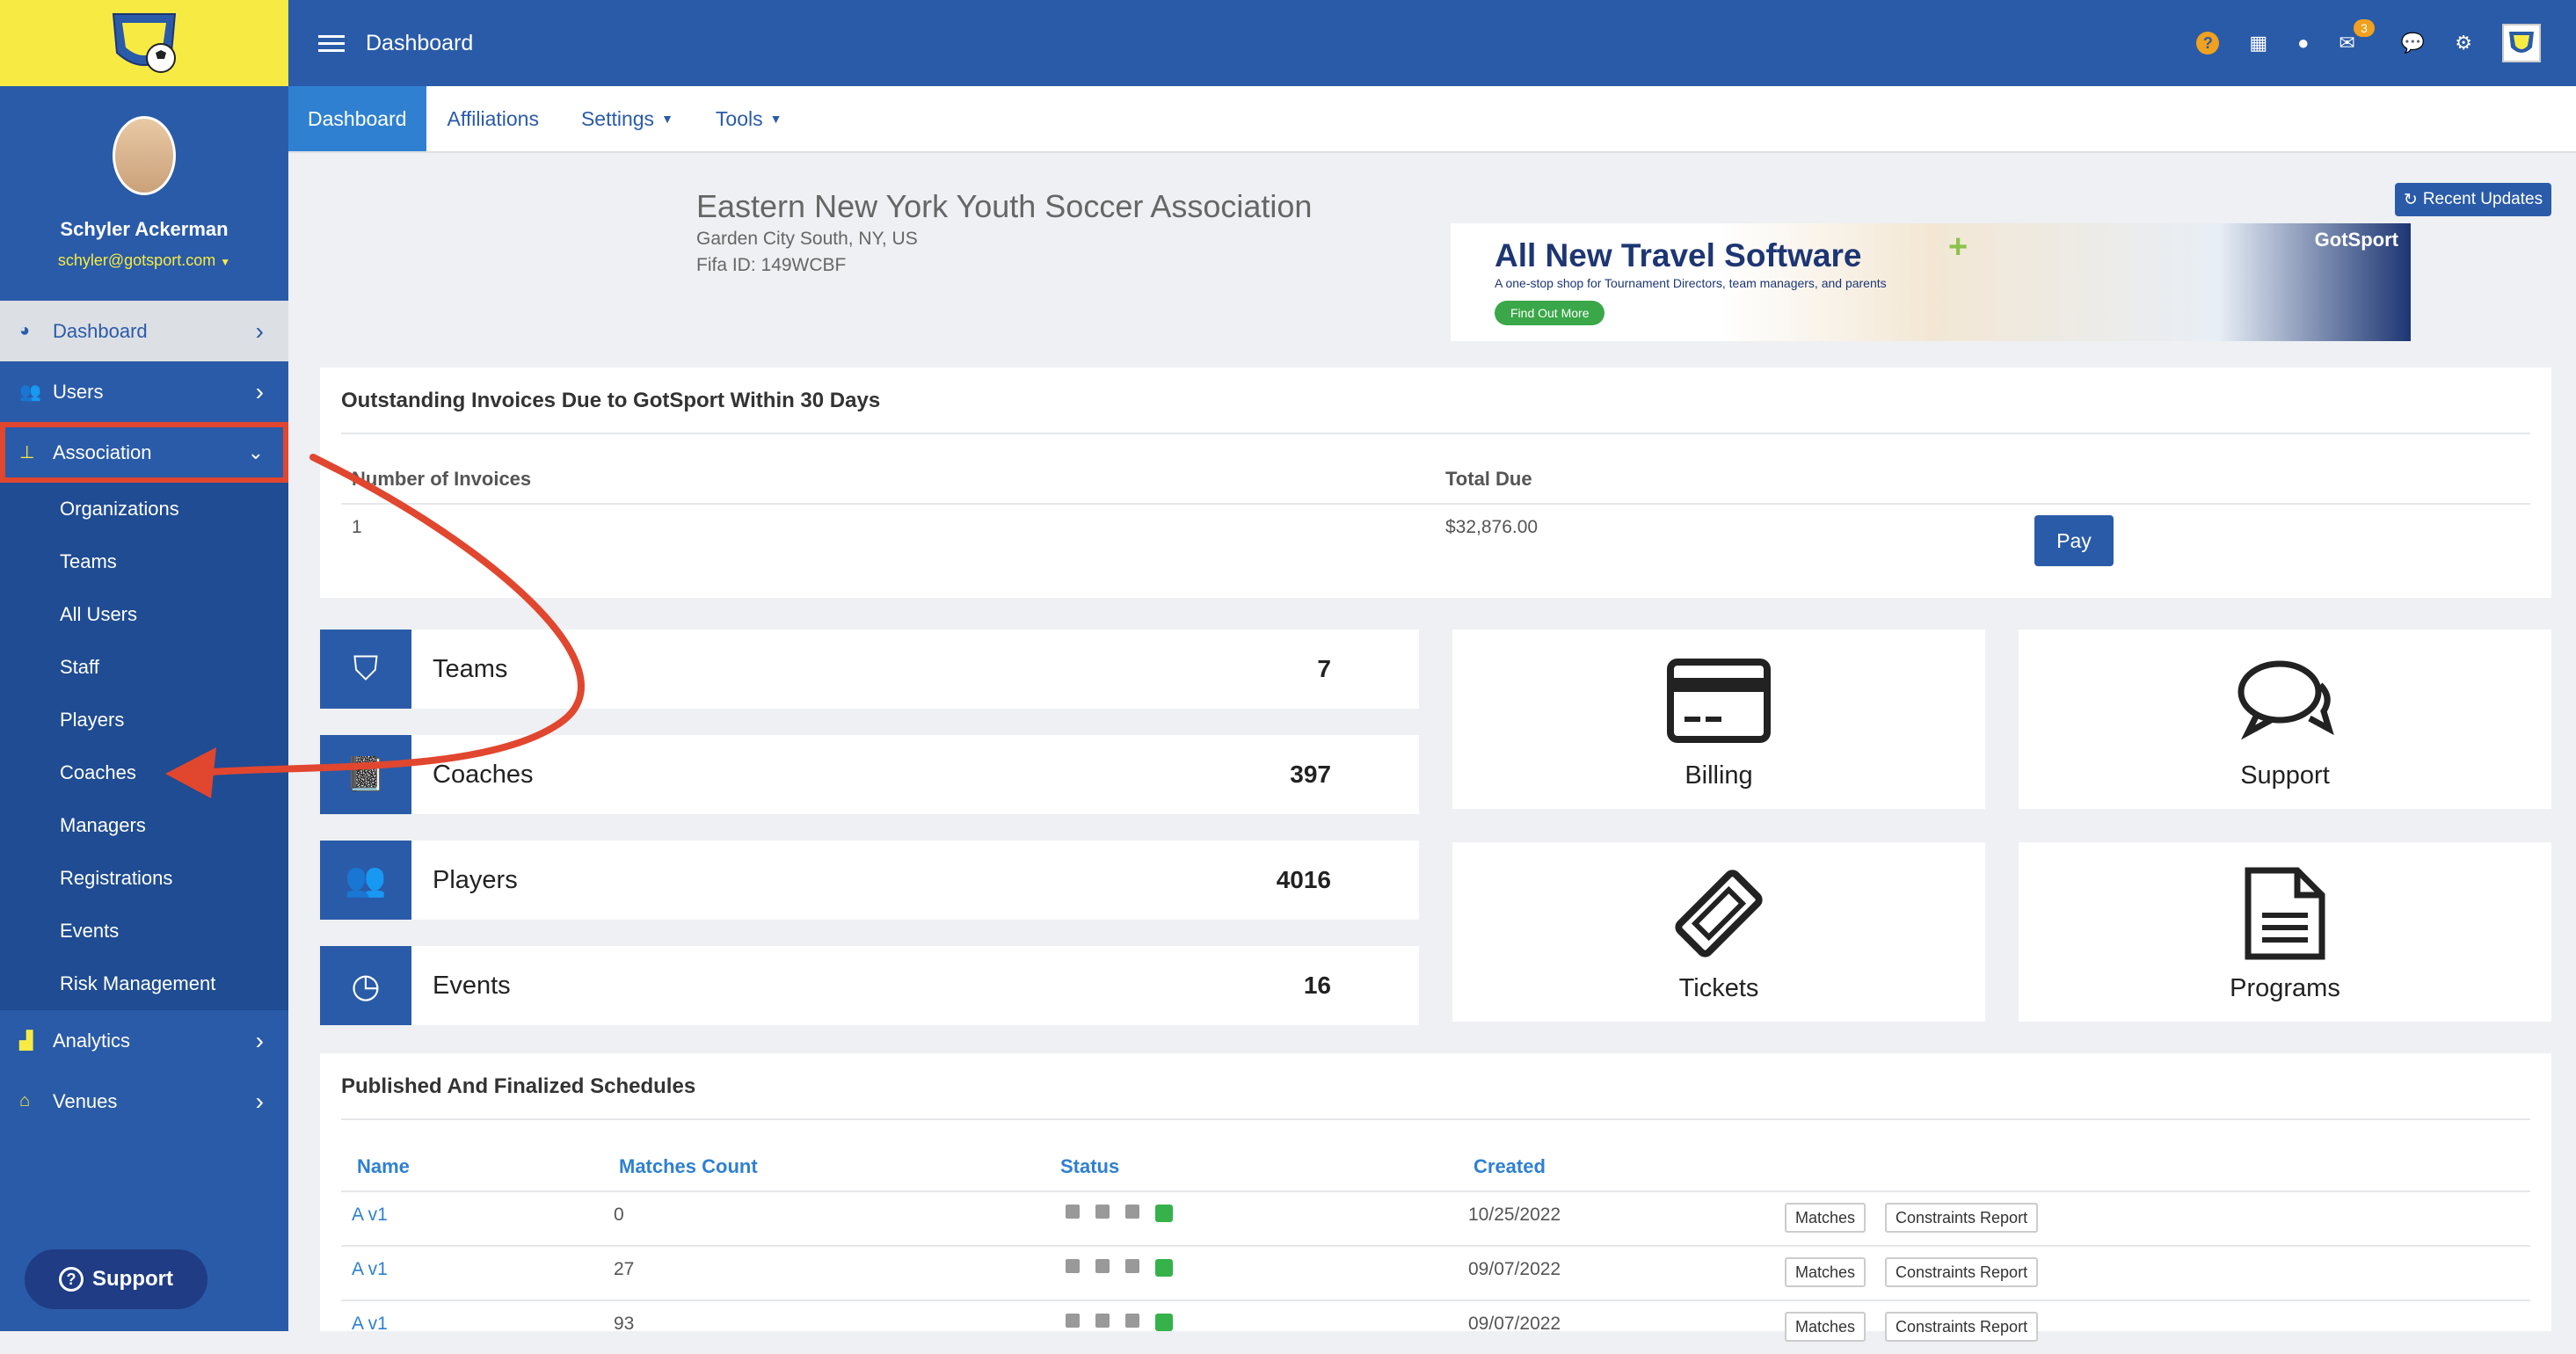 The height and width of the screenshot is (1354, 2576). What do you see at coordinates (2463, 44) in the screenshot?
I see `gear-icon: ⚙` at bounding box center [2463, 44].